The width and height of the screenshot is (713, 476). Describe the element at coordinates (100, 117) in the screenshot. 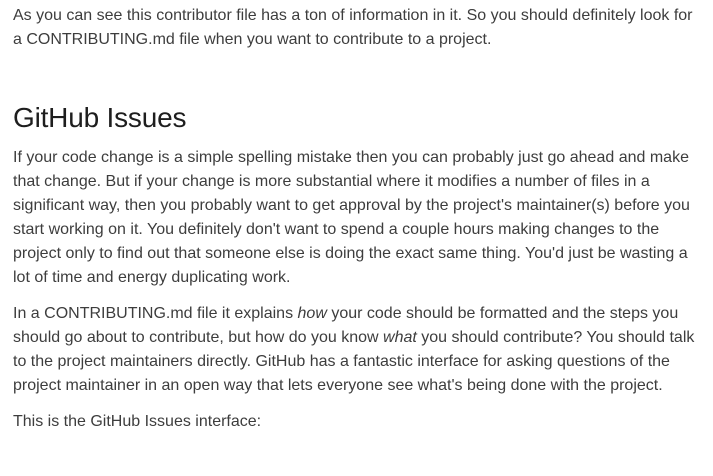

I see `section-heading-github-issues: GitHub Issues` at that location.